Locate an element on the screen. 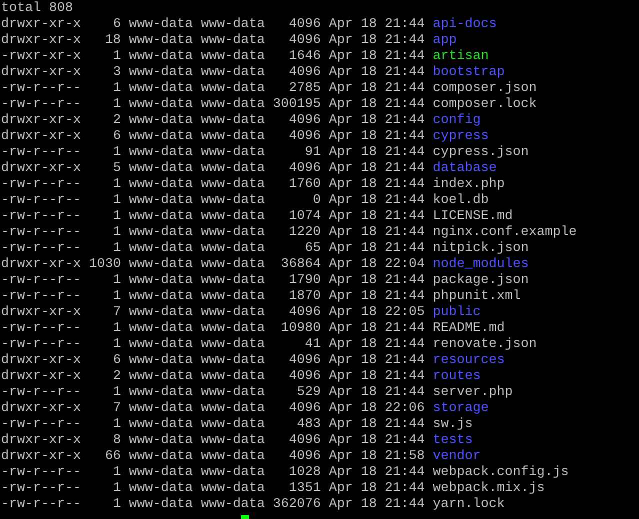 This screenshot has width=639, height=519. link-count: 3 is located at coordinates (116, 73).